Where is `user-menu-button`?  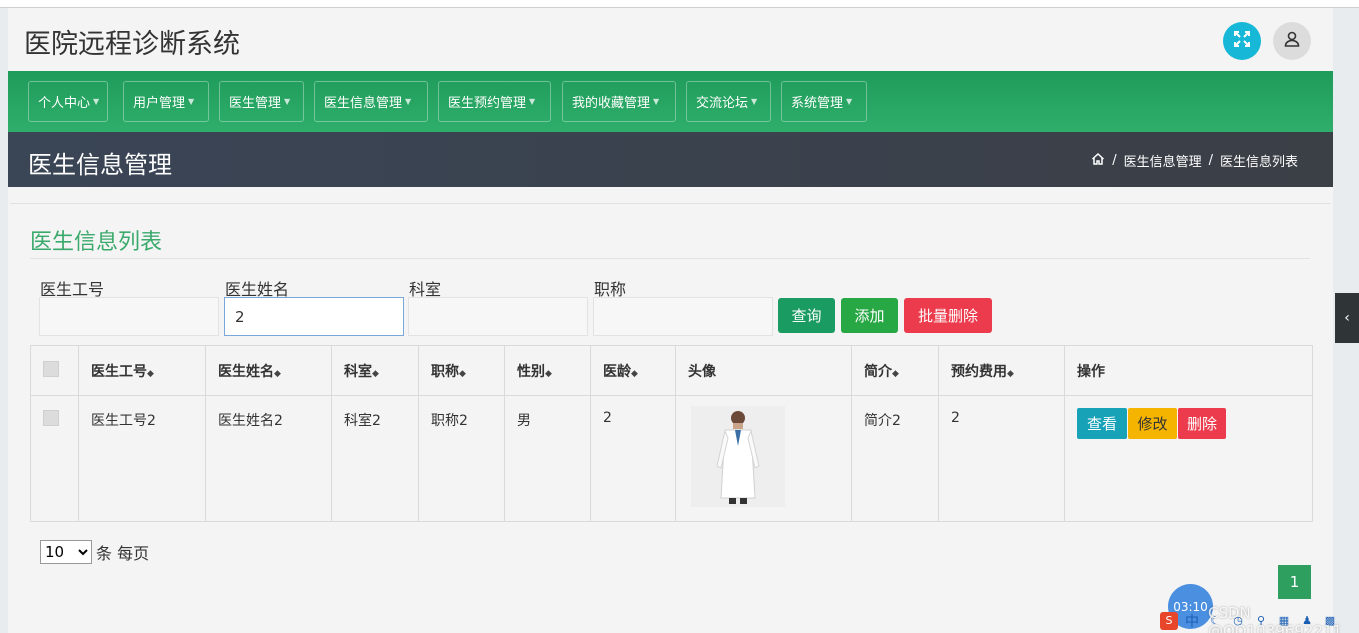
user-menu-button is located at coordinates (1292, 41).